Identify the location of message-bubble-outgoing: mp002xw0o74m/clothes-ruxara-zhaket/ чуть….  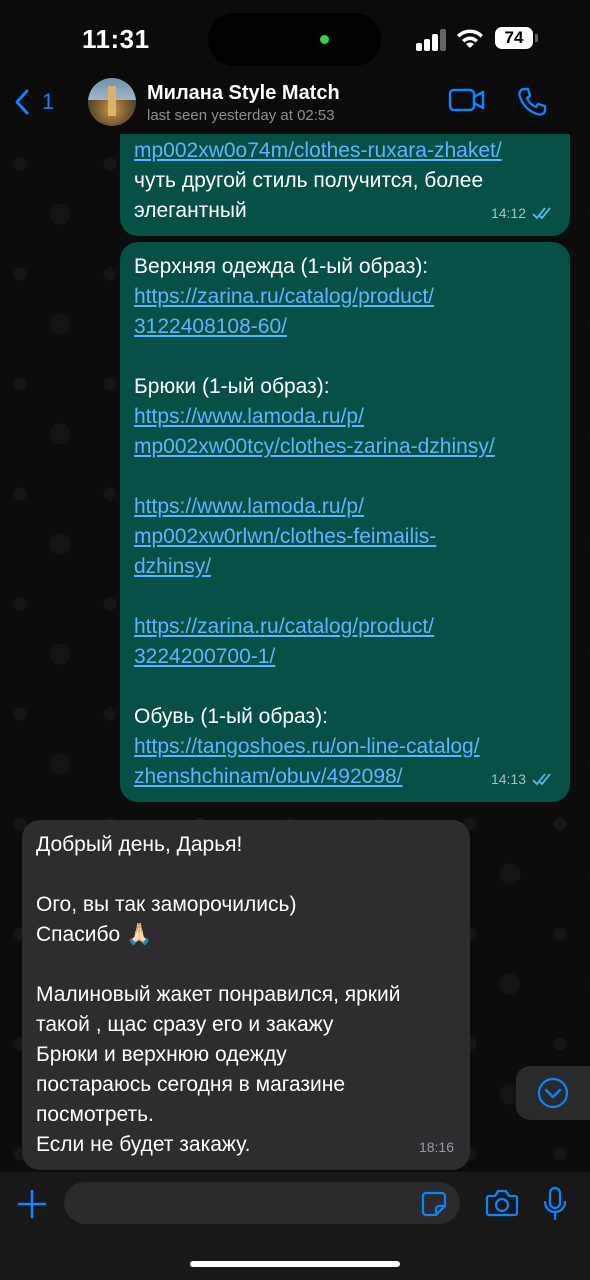
(345, 185).